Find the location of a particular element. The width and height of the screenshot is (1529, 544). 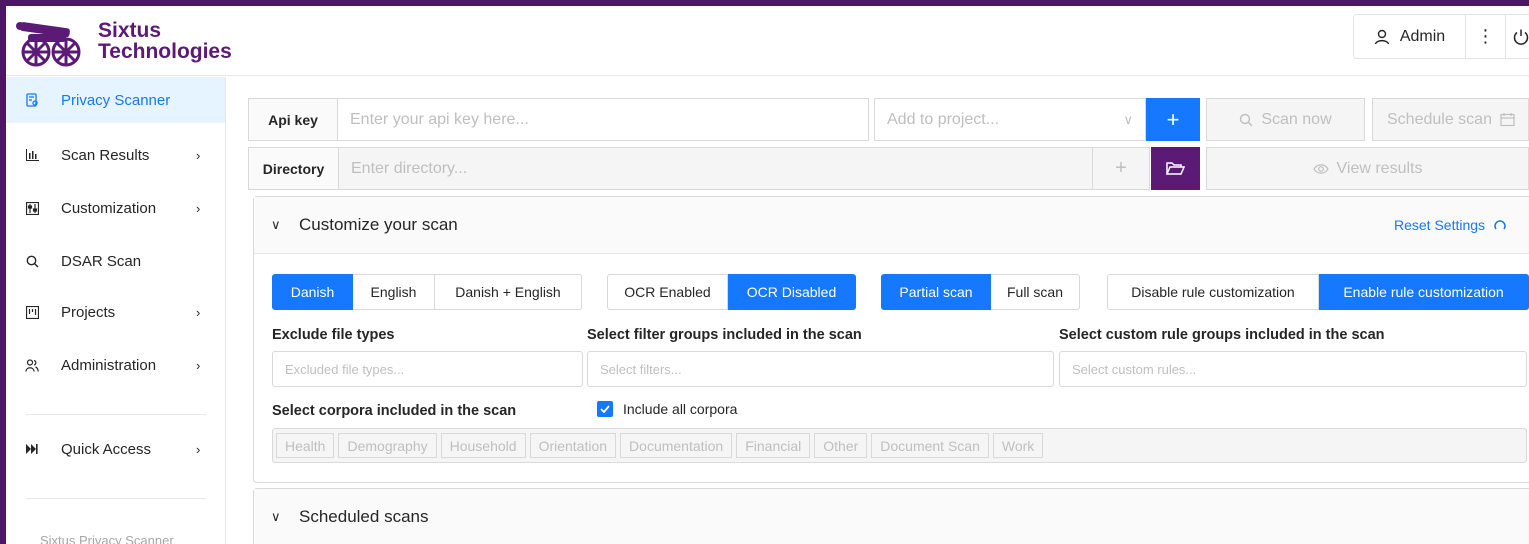

include-all-corpora-label: Include all corpora is located at coordinates (680, 409).